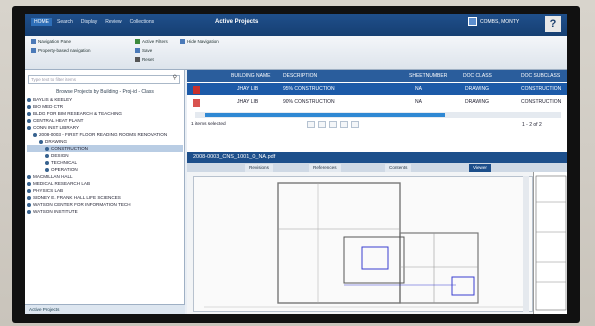  What do you see at coordinates (113, 22) in the screenshot?
I see `tab-review: Review` at bounding box center [113, 22].